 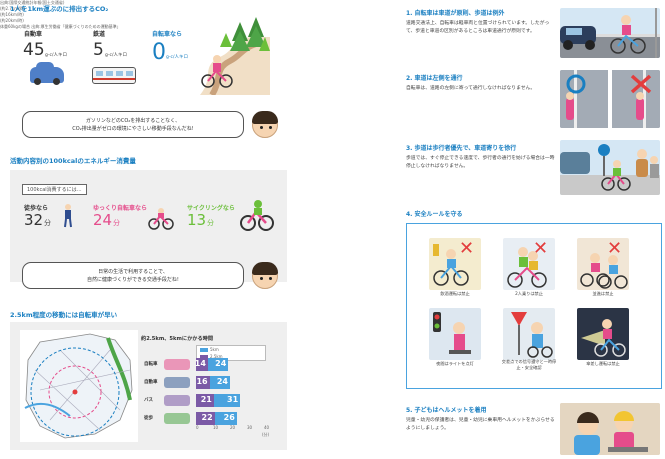 I want to click on bar-5km: 26, so click(x=225, y=418).